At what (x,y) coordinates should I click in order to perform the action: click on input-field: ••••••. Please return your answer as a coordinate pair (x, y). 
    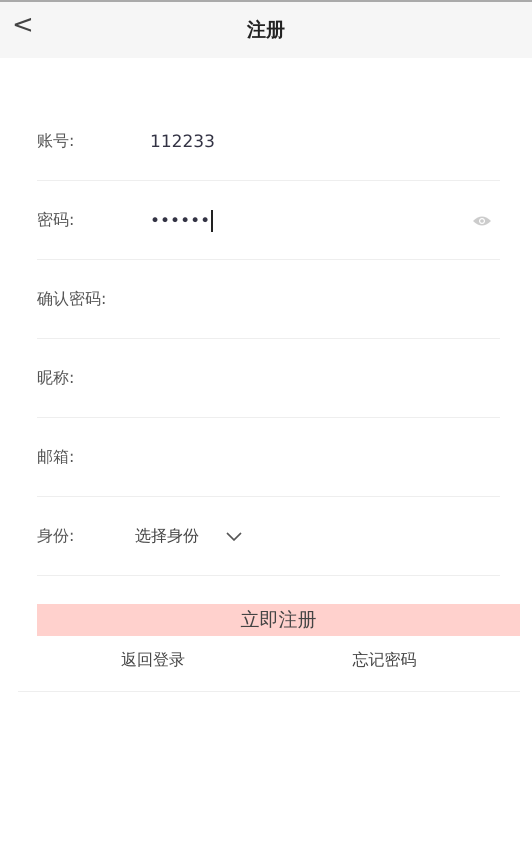
    Looking at the image, I should click on (311, 220).